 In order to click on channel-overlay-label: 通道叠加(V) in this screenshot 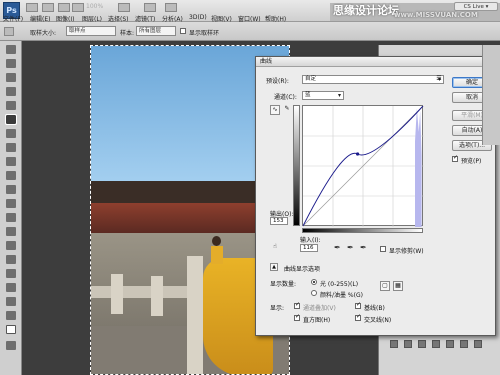, I will do `click(319, 308)`.